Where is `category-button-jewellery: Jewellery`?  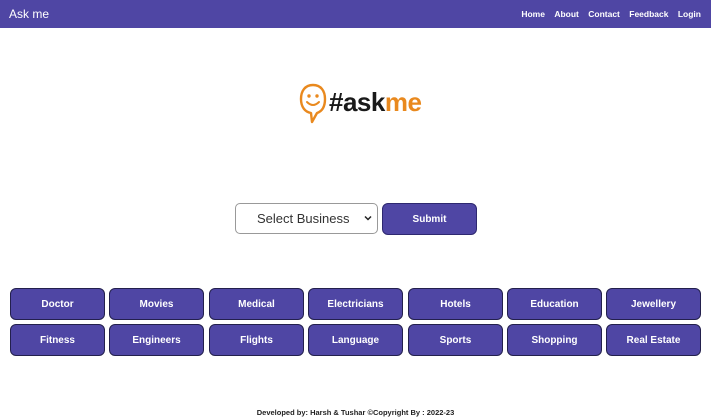 category-button-jewellery: Jewellery is located at coordinates (653, 304).